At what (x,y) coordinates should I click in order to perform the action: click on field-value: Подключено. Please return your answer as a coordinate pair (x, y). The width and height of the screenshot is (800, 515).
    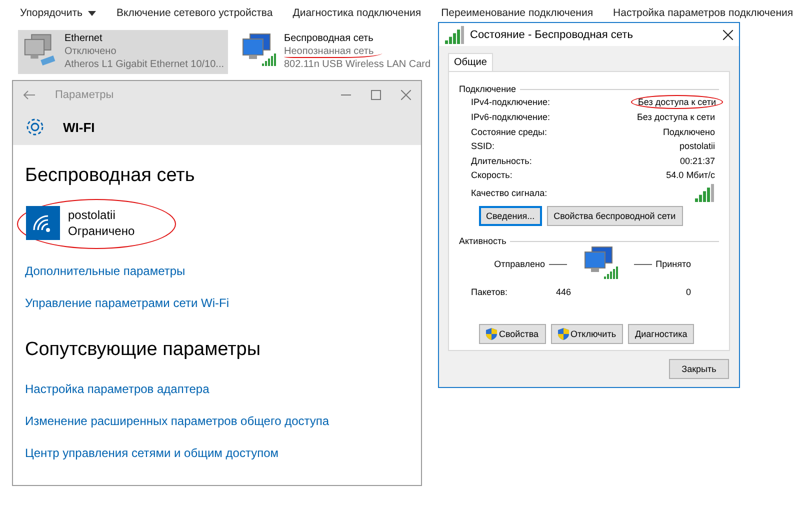
    Looking at the image, I should click on (688, 131).